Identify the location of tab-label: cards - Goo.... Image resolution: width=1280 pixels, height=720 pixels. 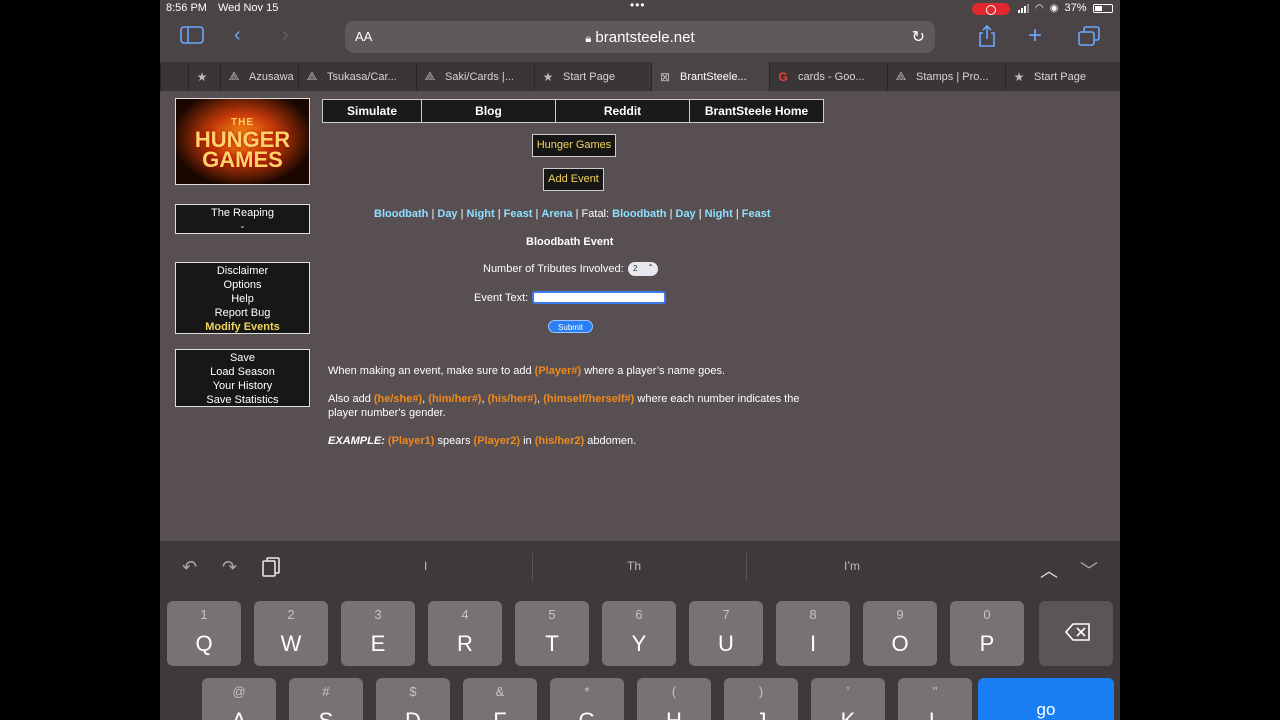
(831, 76).